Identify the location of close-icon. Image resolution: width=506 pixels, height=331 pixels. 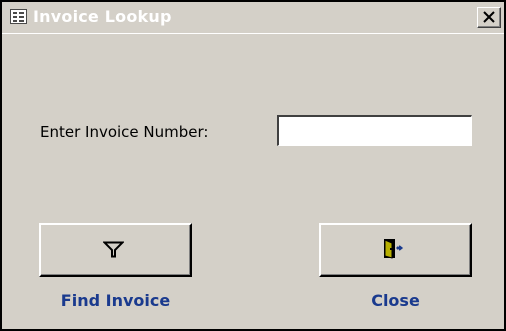
(489, 17).